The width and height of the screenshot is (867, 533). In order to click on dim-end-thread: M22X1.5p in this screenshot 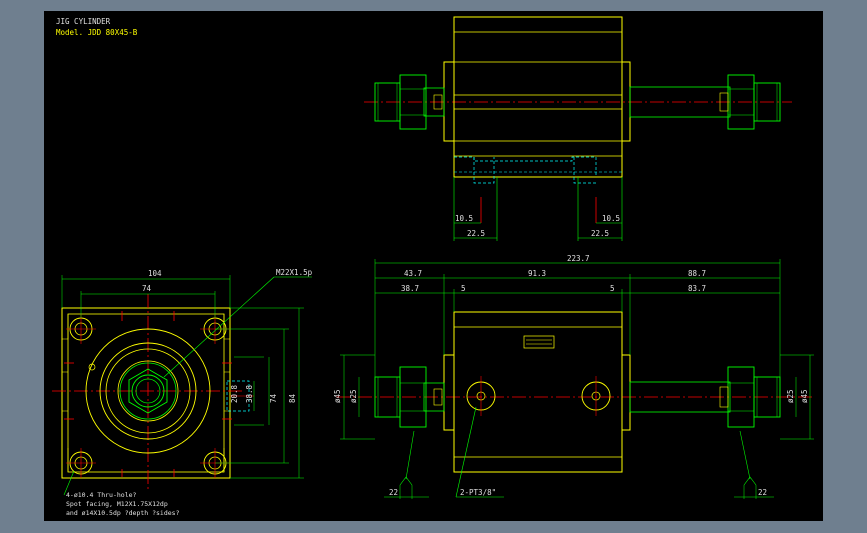, I will do `click(294, 272)`.